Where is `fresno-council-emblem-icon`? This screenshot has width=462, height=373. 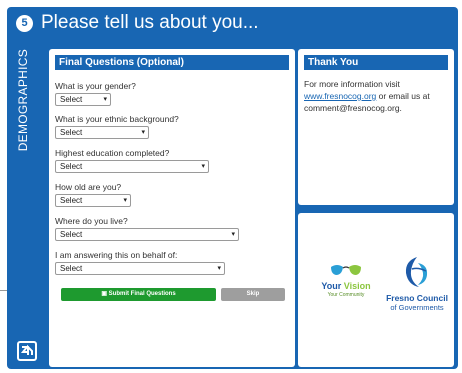
fresno-council-emblem-icon is located at coordinates (416, 272).